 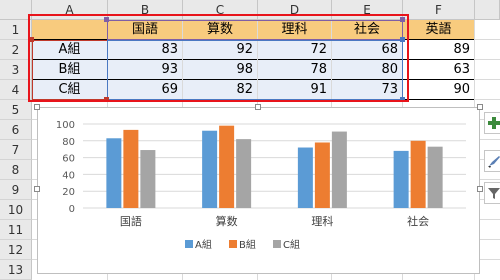 I want to click on y-tick-label: 20, so click(x=68, y=192).